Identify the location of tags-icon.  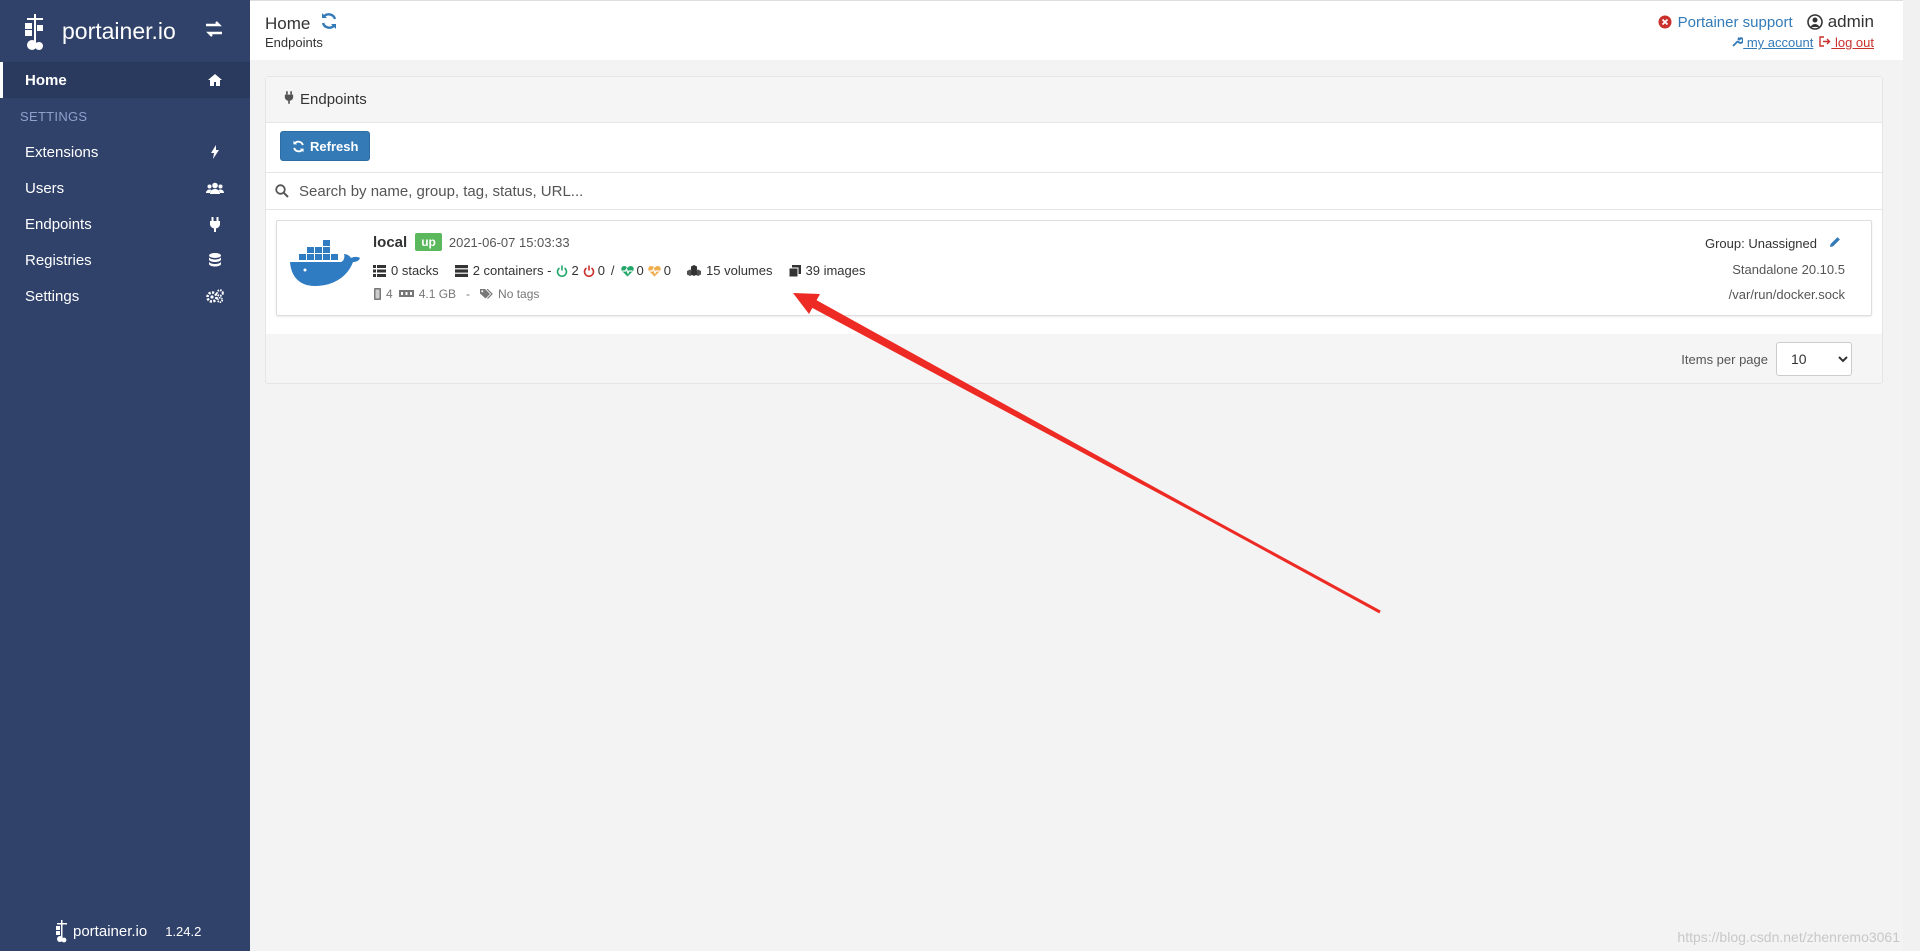
(487, 294).